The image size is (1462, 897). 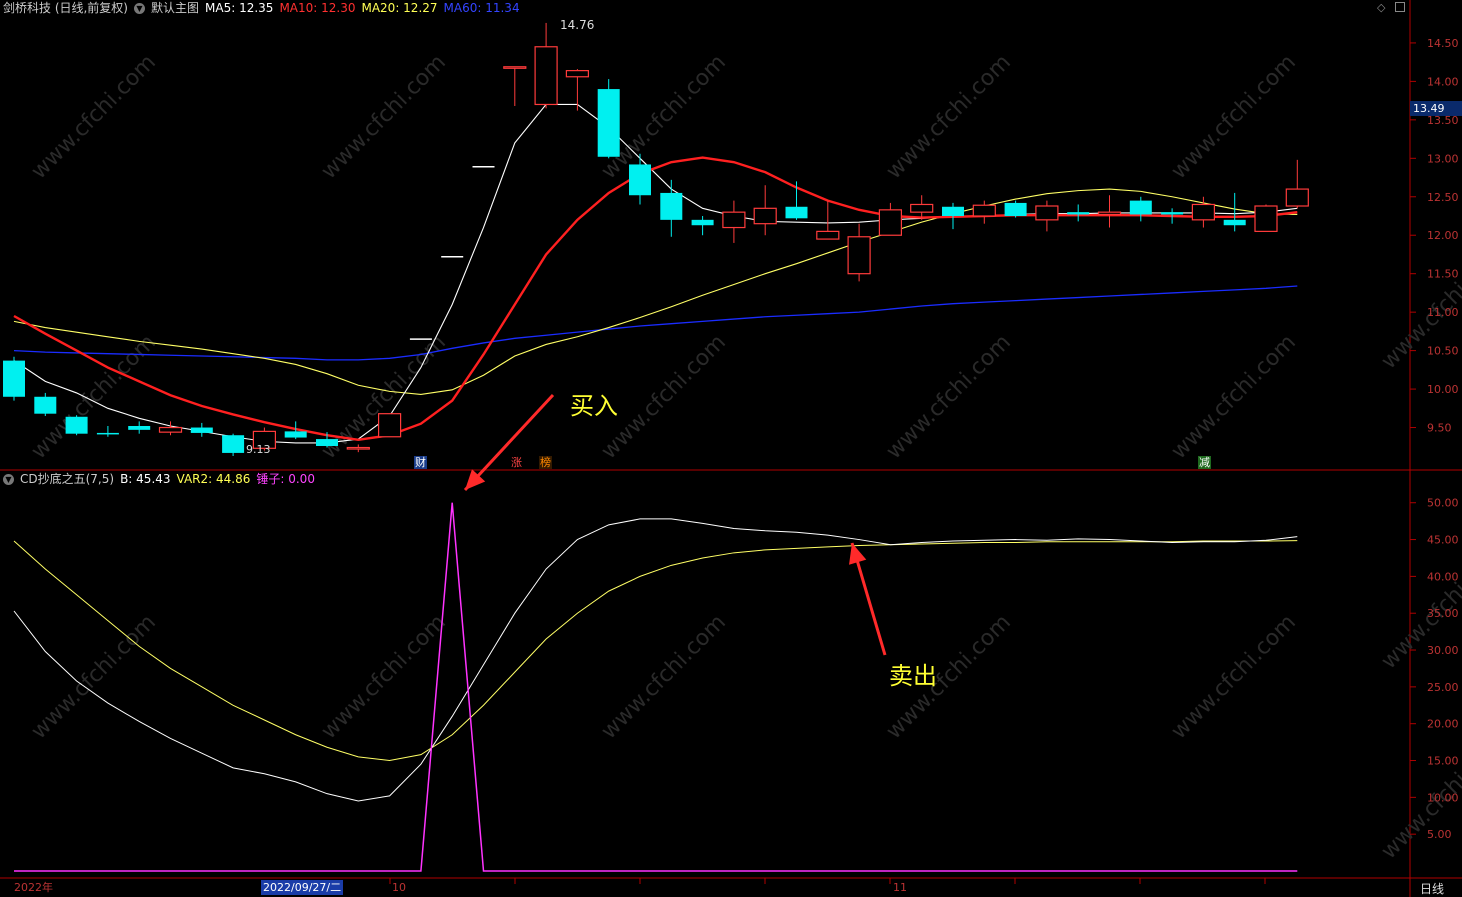 I want to click on event-tag-limit-up: 涨, so click(x=516, y=462).